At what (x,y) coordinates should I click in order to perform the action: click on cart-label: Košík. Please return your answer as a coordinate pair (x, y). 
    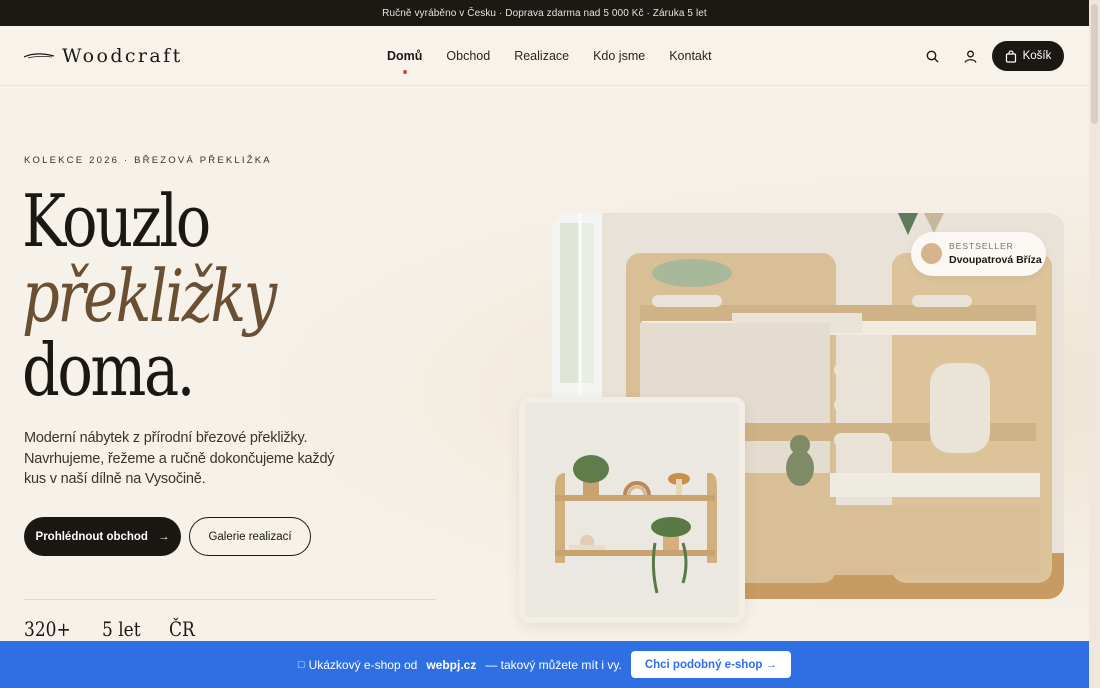
    Looking at the image, I should click on (1037, 56).